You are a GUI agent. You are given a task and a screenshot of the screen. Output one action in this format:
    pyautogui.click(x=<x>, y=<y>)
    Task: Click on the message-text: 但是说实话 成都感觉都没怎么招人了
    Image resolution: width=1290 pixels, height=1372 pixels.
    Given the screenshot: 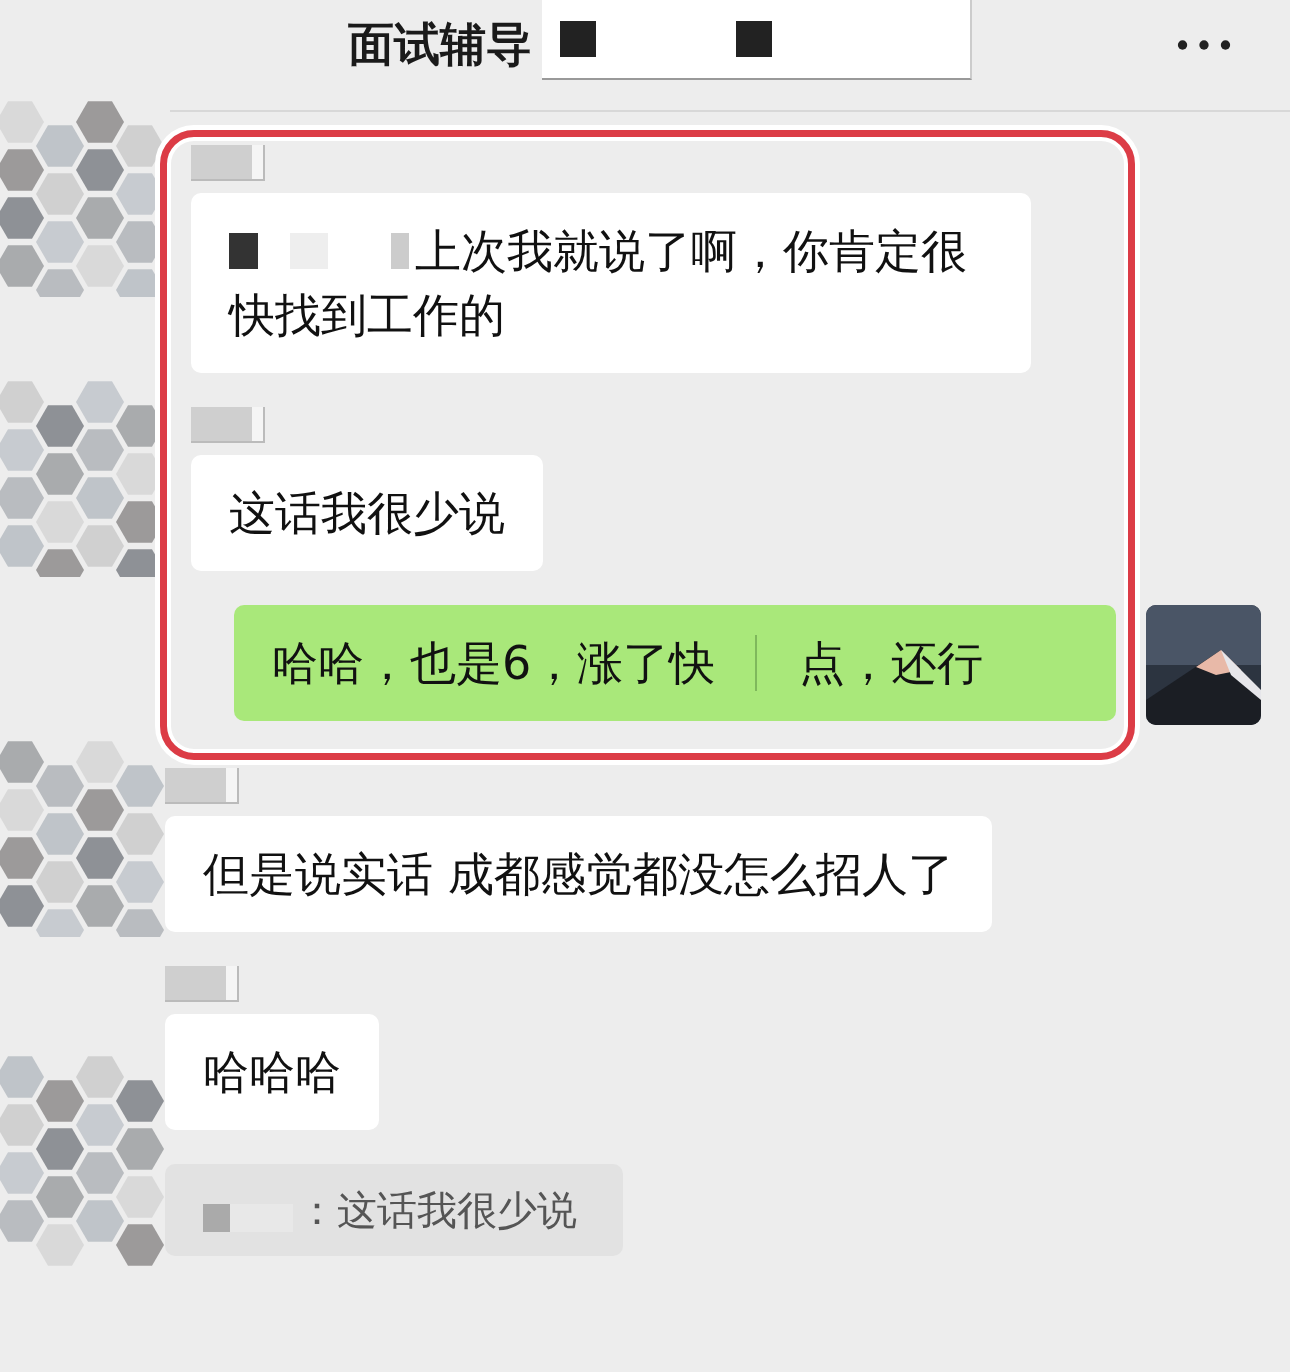 What is the action you would take?
    pyautogui.click(x=578, y=874)
    